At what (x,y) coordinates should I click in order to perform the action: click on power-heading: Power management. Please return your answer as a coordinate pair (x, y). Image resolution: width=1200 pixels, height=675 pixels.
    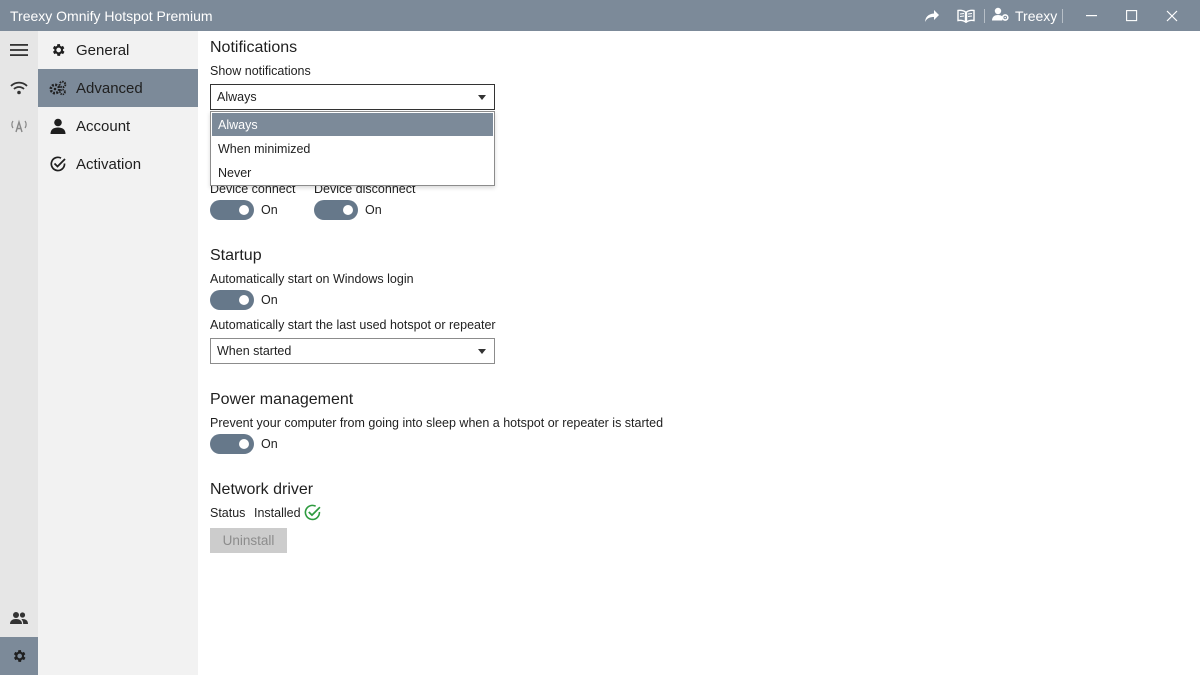
    Looking at the image, I should click on (282, 399).